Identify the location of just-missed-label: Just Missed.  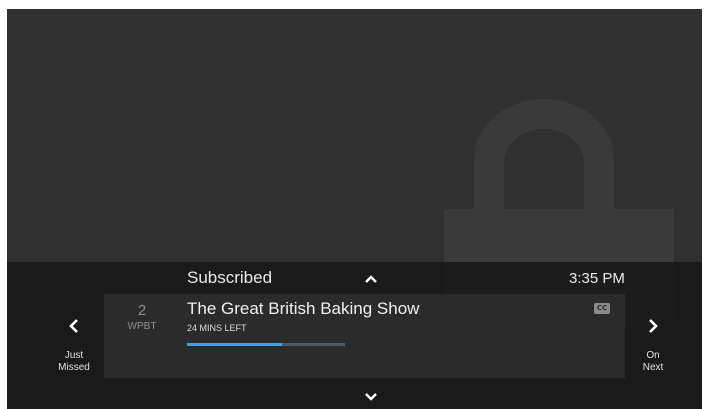
(74, 362).